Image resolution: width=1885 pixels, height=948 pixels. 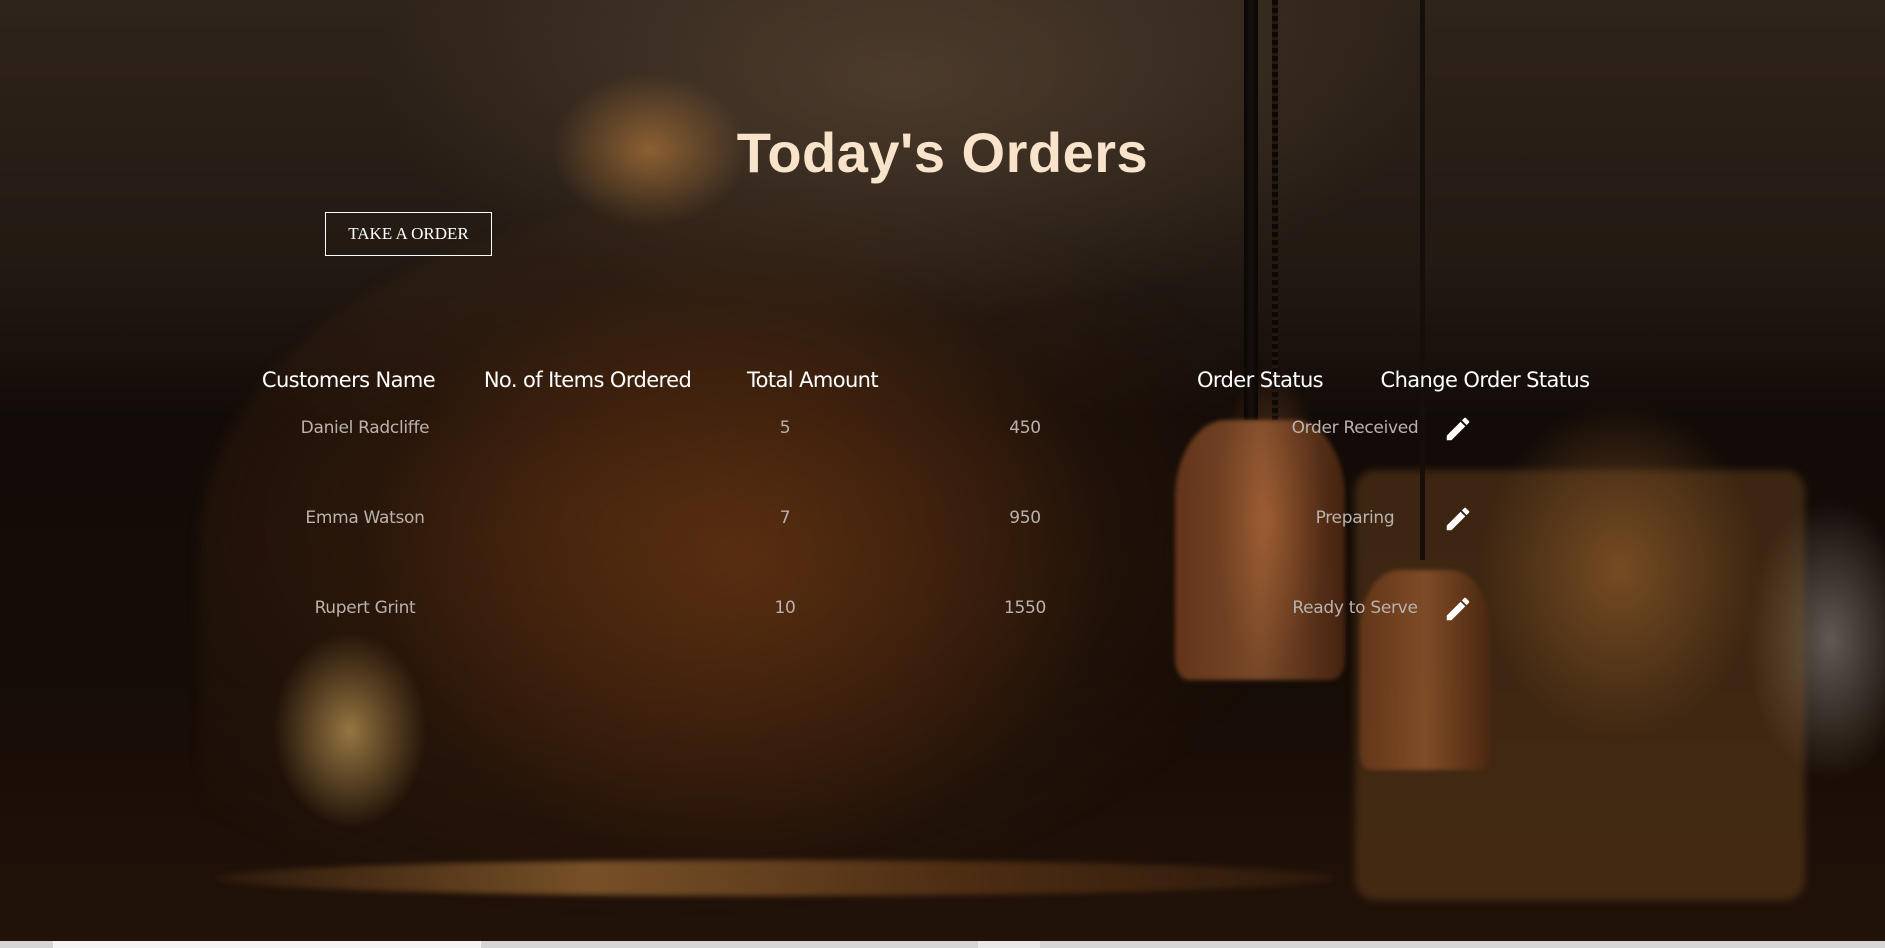 What do you see at coordinates (775, 878) in the screenshot?
I see `background-lamp-rim` at bounding box center [775, 878].